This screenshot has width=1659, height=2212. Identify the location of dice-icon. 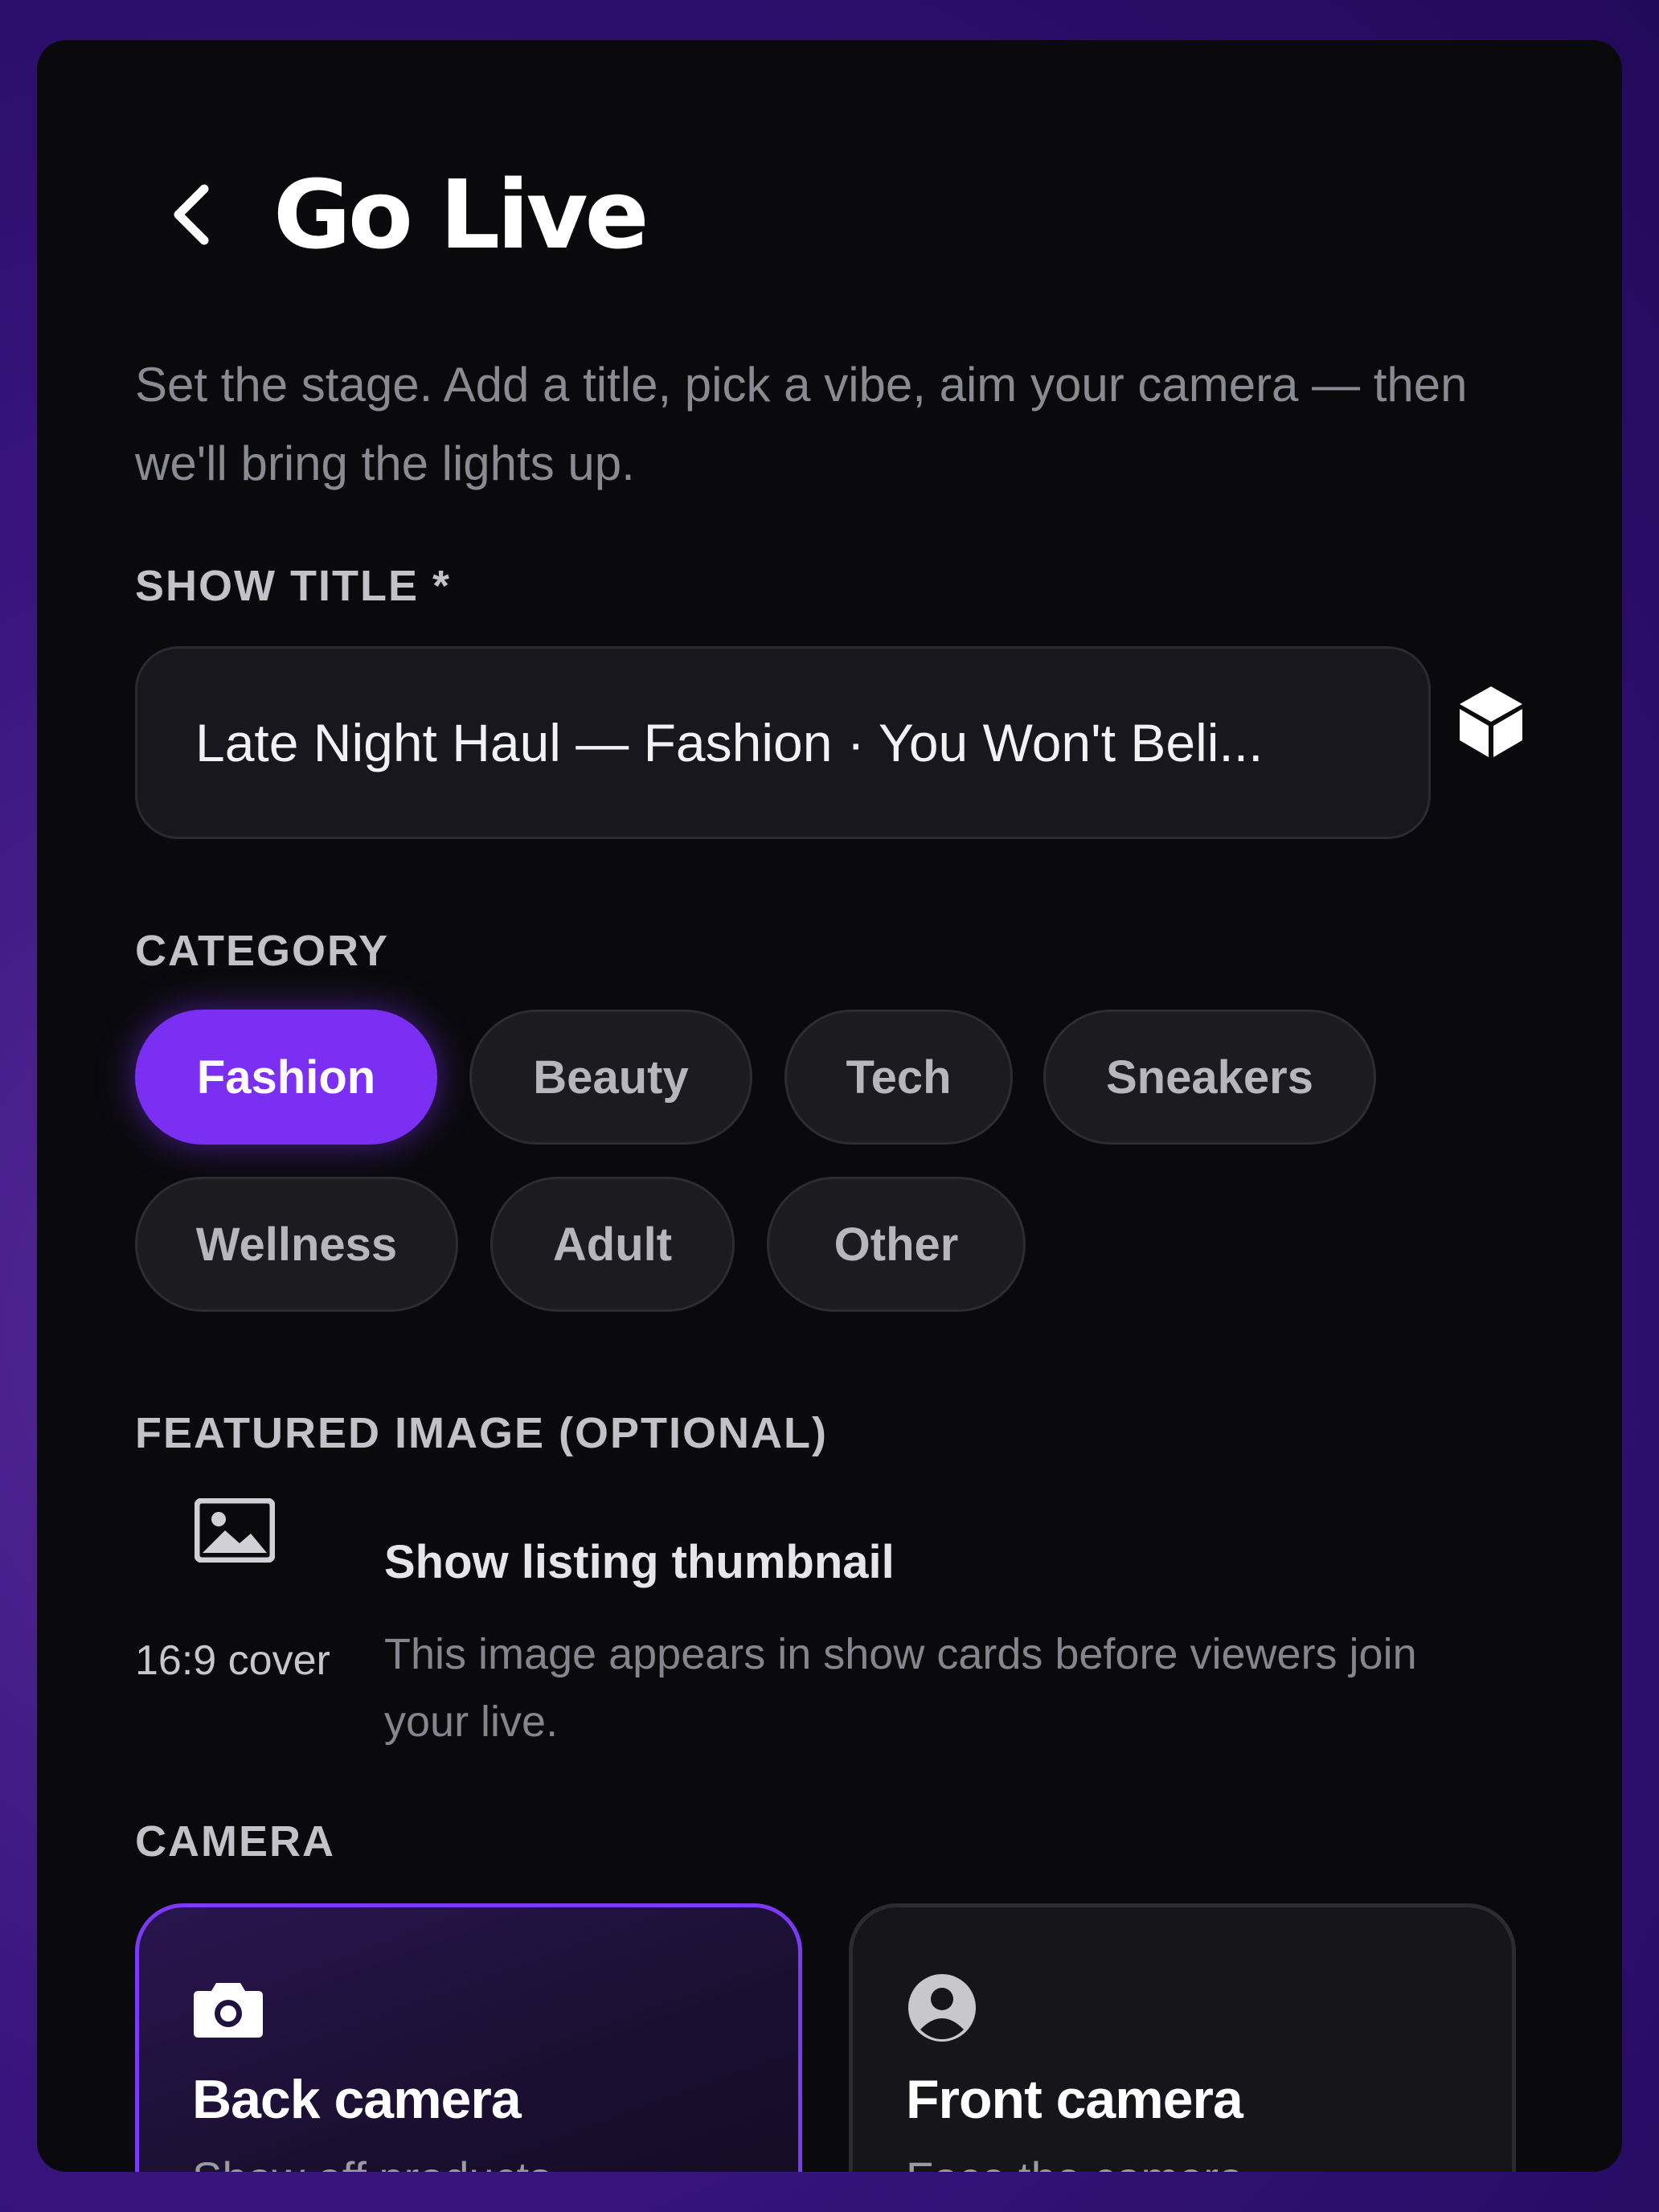
(1491, 721).